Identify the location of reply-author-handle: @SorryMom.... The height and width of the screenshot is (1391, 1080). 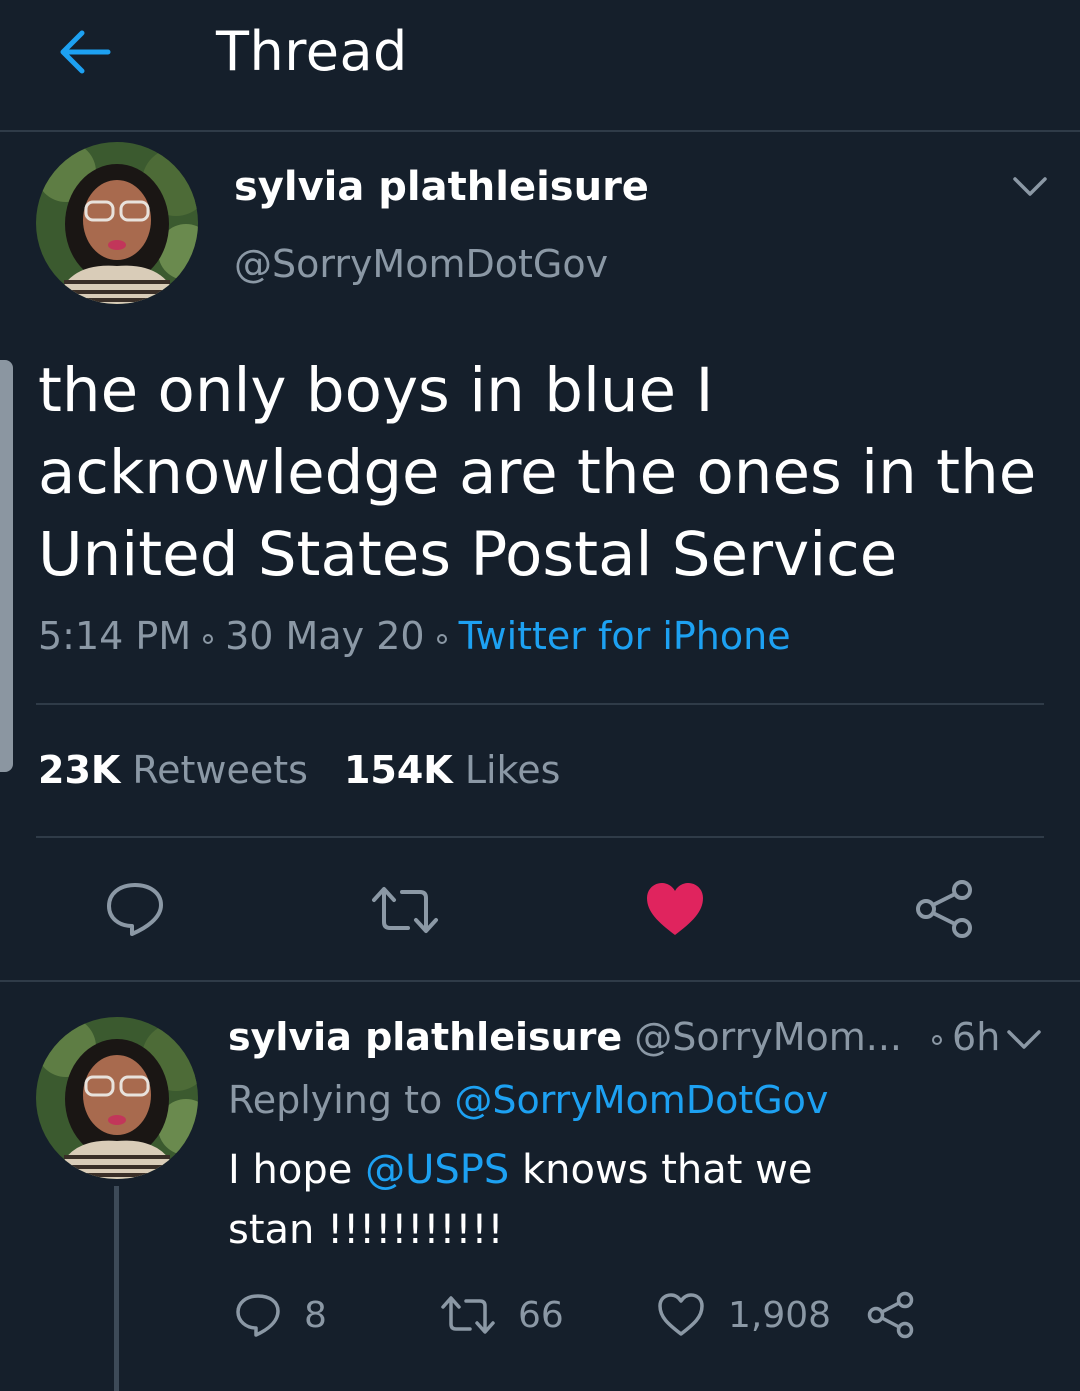
(768, 1037).